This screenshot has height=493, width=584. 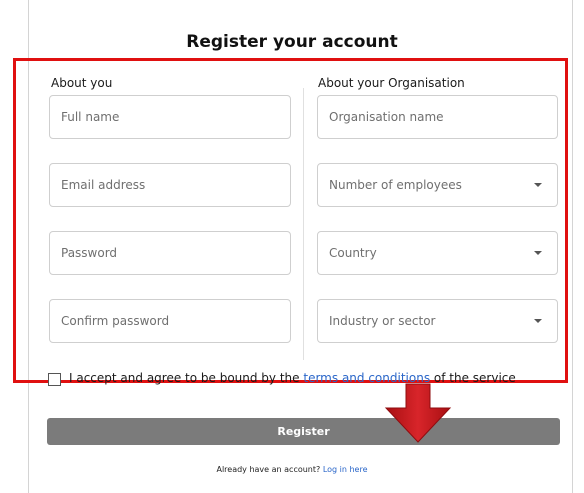 What do you see at coordinates (170, 253) in the screenshot?
I see `password-input: Password` at bounding box center [170, 253].